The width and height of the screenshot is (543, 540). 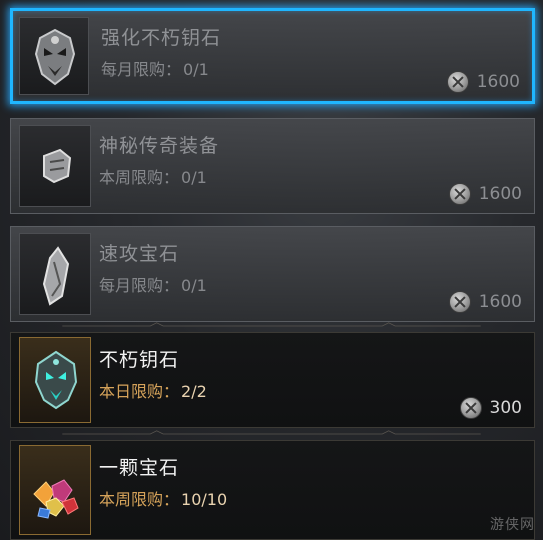 What do you see at coordinates (139, 254) in the screenshot?
I see `item-name: 速攻宝石` at bounding box center [139, 254].